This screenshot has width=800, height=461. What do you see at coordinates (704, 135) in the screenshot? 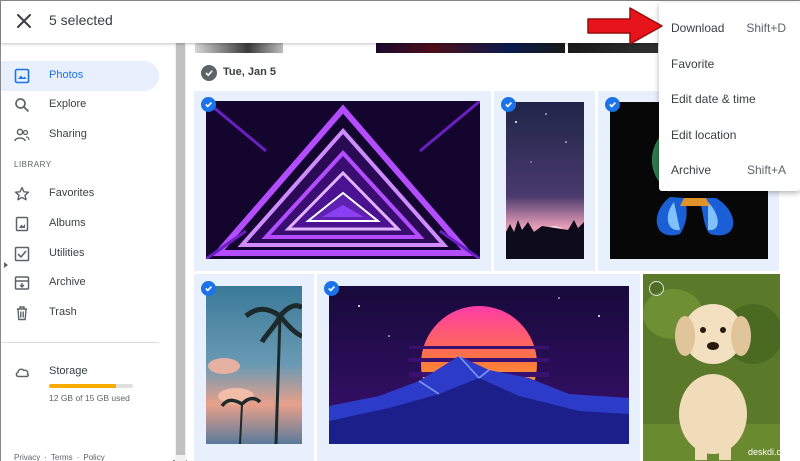
I see `menu-item-label: Edit location` at bounding box center [704, 135].